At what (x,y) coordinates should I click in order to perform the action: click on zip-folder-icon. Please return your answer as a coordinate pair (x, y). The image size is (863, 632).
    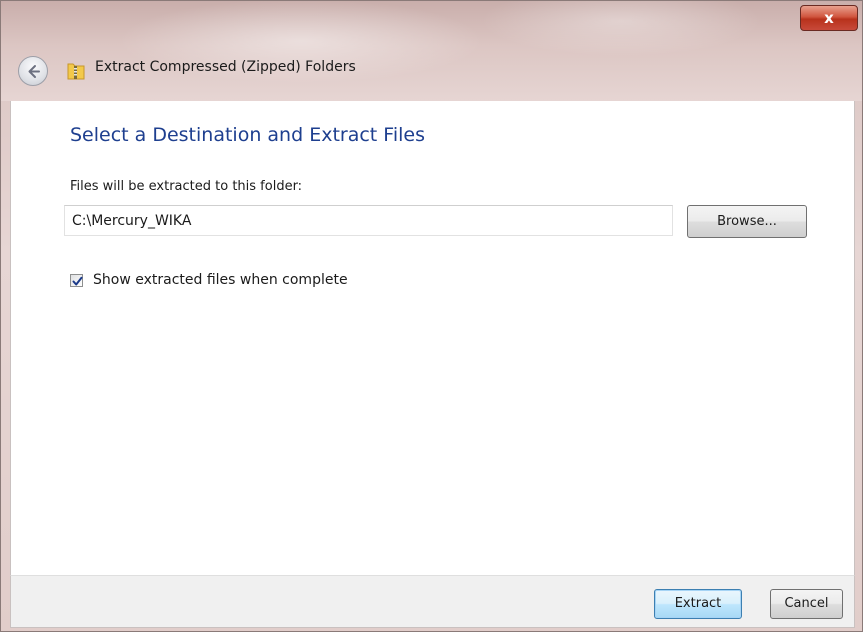
    Looking at the image, I should click on (76, 71).